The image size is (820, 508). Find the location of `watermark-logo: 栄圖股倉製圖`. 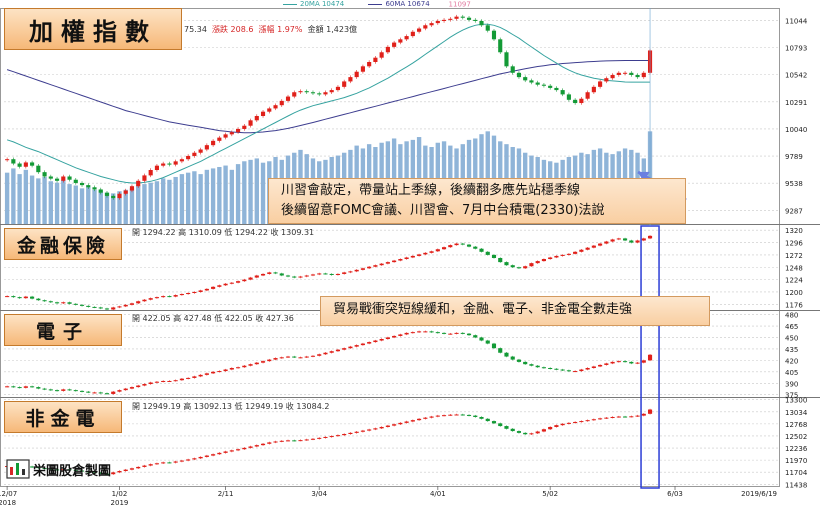

watermark-logo: 栄圖股倉製圖 is located at coordinates (58, 469).